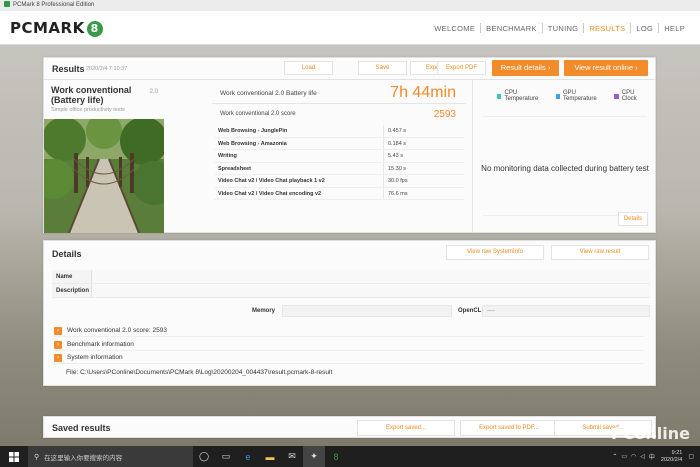 Image resolution: width=700 pixels, height=467 pixels. Describe the element at coordinates (299, 193) in the screenshot. I see `subscore-name: Video Chat v2 / Video Chat encoding v2` at that location.